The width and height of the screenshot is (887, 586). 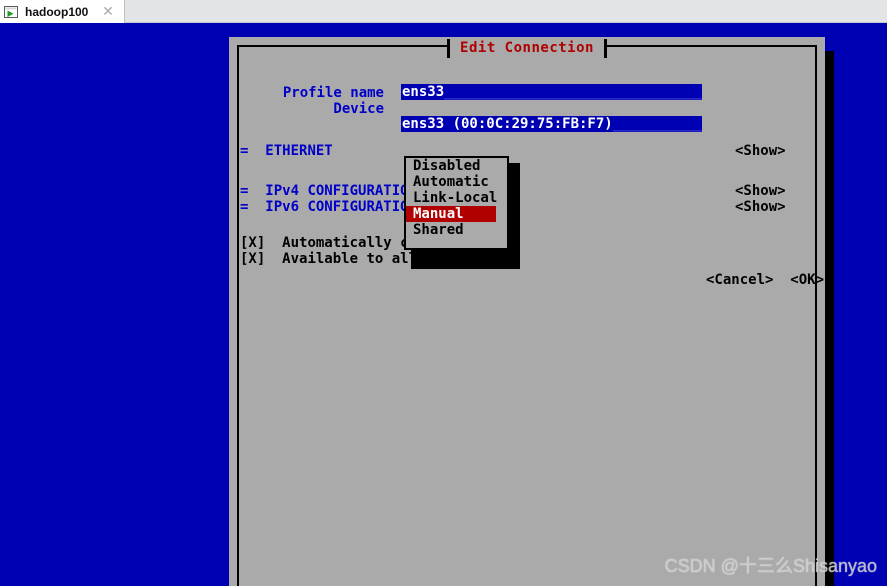 I want to click on tab-strip: hadoop100 ✕, so click(x=443, y=11).